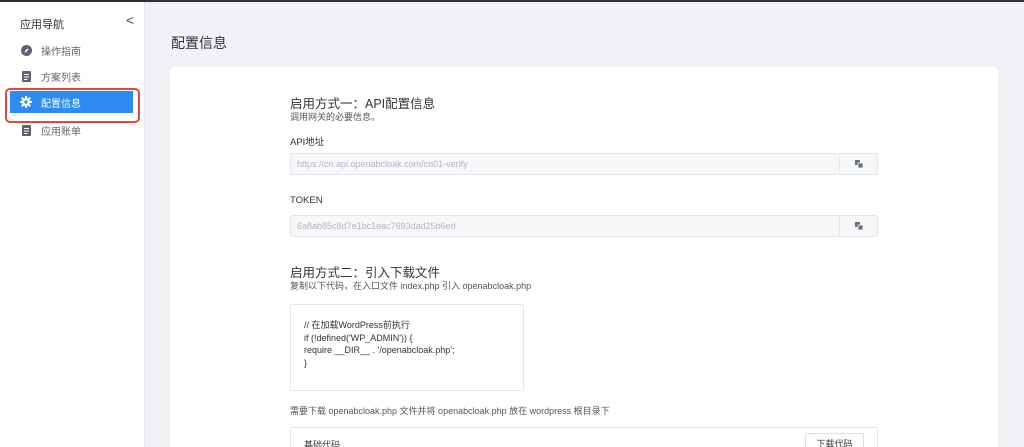 The height and width of the screenshot is (447, 1024). I want to click on code-line: require __DIR__ . '/openabcloak.php';, so click(379, 350).